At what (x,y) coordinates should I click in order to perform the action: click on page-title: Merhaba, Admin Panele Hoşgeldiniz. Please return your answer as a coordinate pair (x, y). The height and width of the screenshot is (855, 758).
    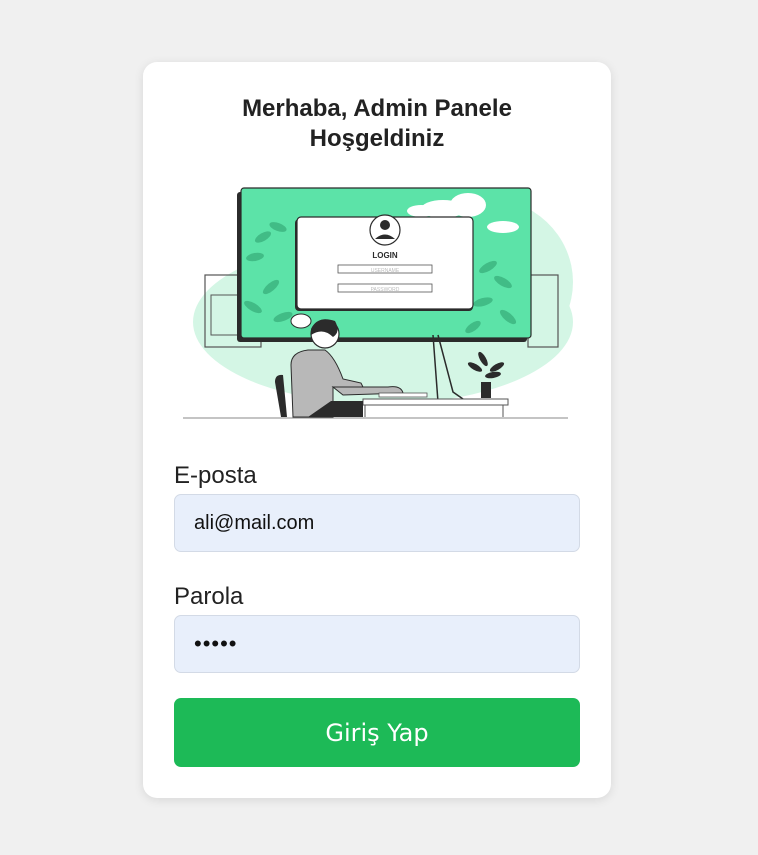
    Looking at the image, I should click on (377, 123).